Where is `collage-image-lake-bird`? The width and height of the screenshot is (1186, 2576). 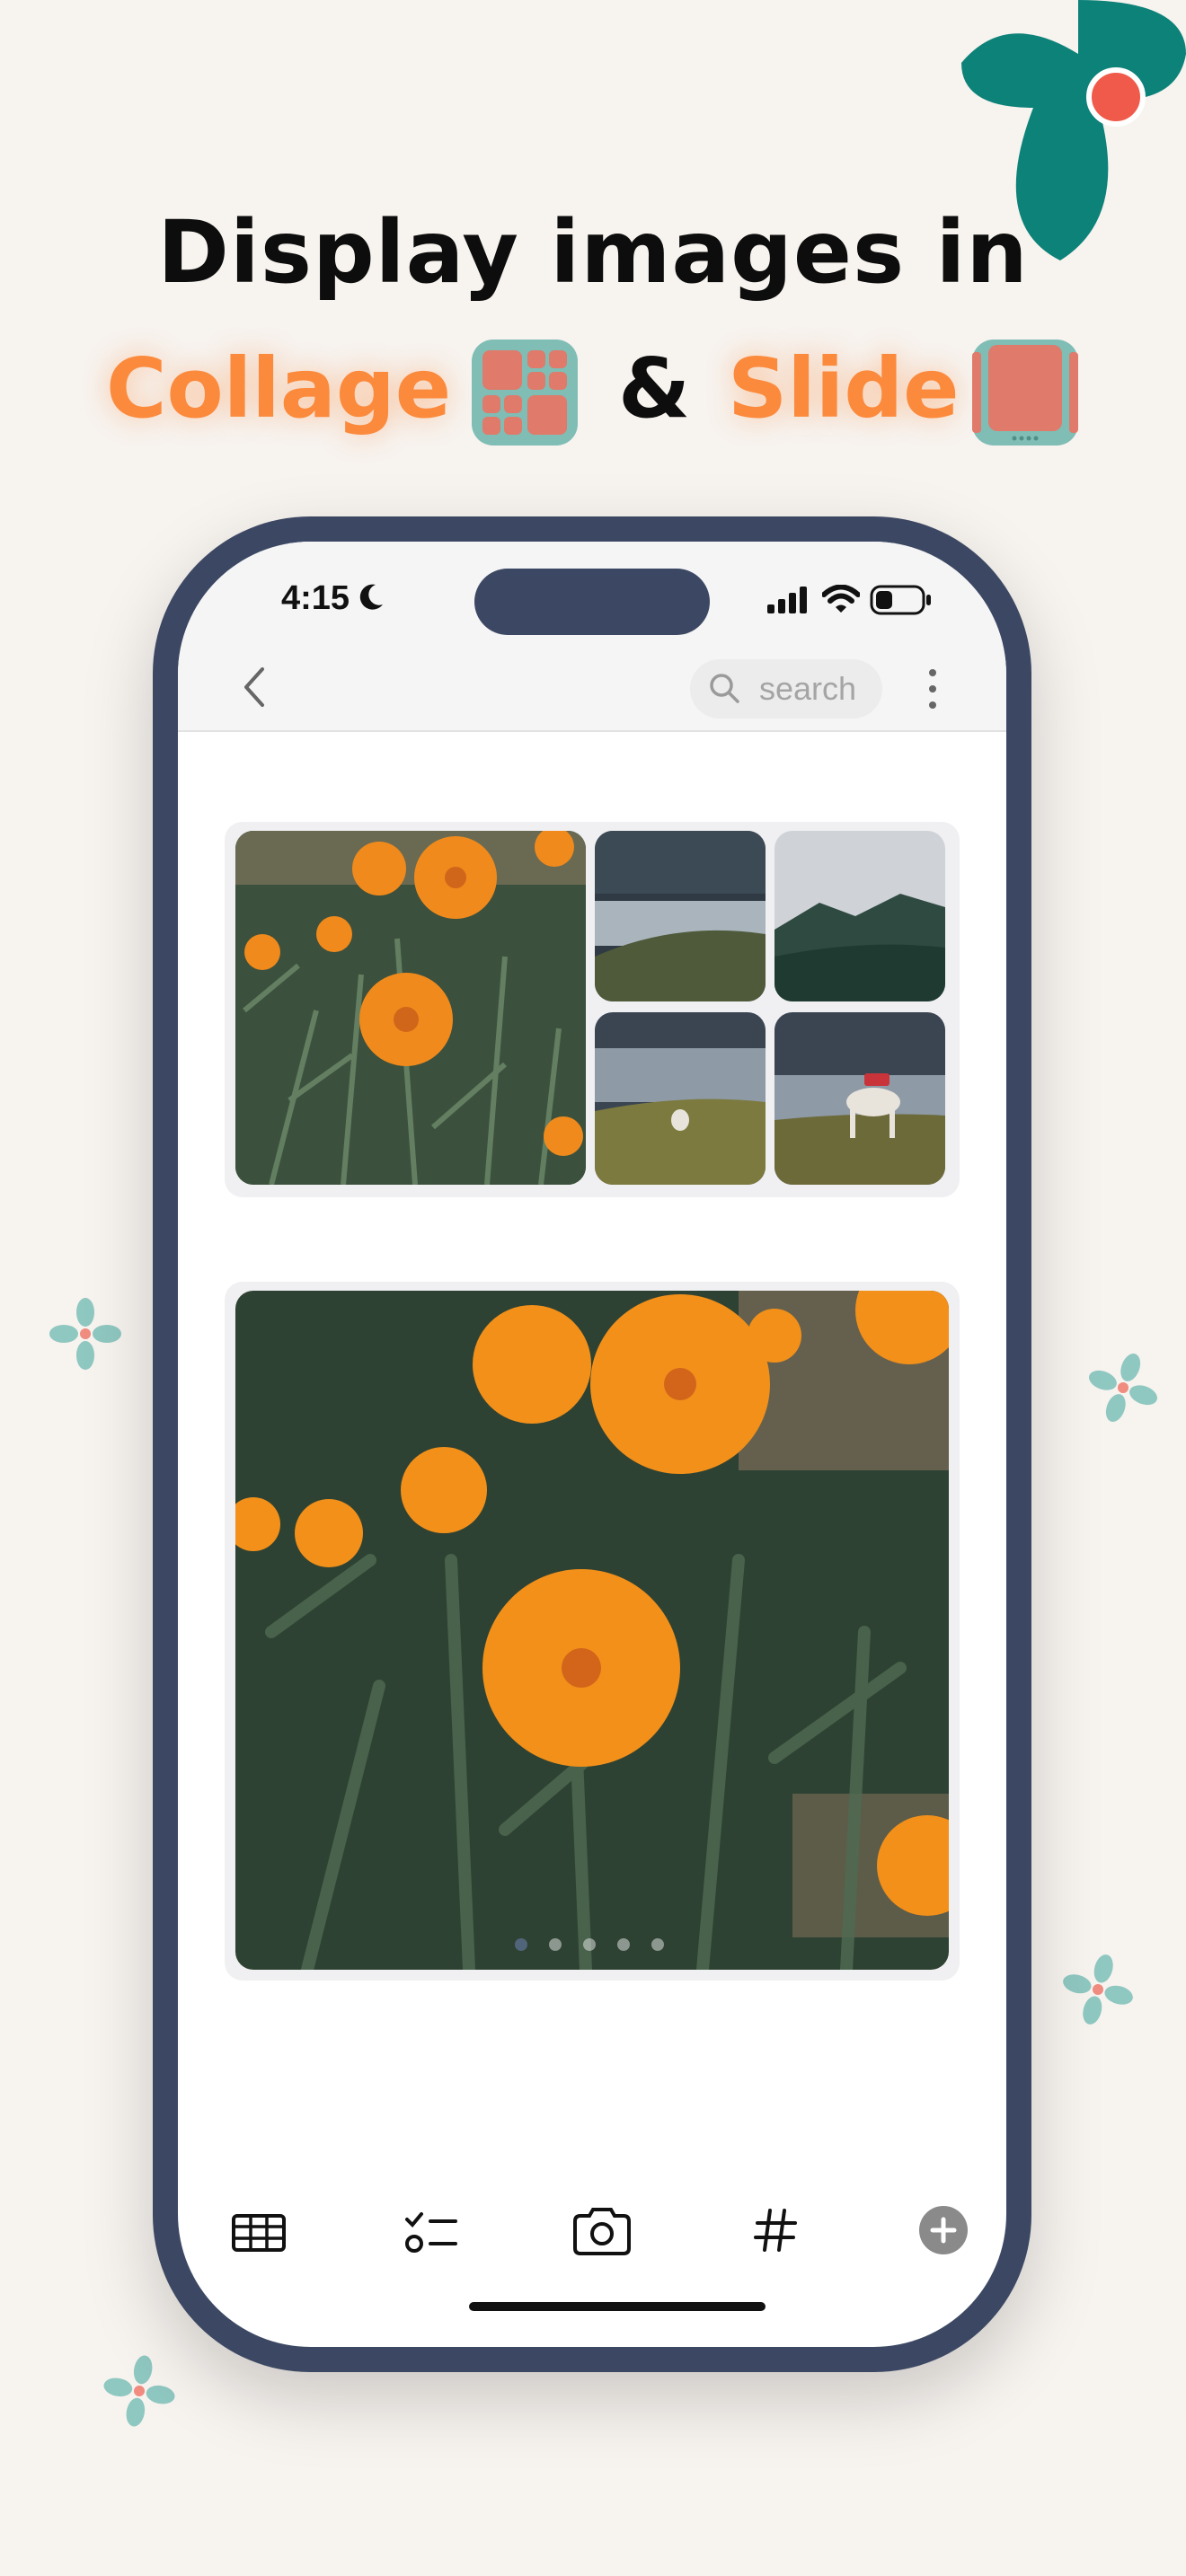 collage-image-lake-bird is located at coordinates (680, 1098).